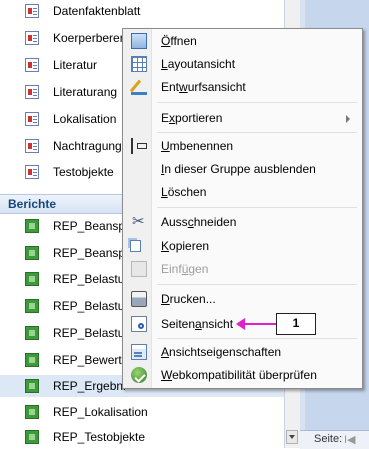  What do you see at coordinates (139, 146) in the screenshot?
I see `rename-icon` at bounding box center [139, 146].